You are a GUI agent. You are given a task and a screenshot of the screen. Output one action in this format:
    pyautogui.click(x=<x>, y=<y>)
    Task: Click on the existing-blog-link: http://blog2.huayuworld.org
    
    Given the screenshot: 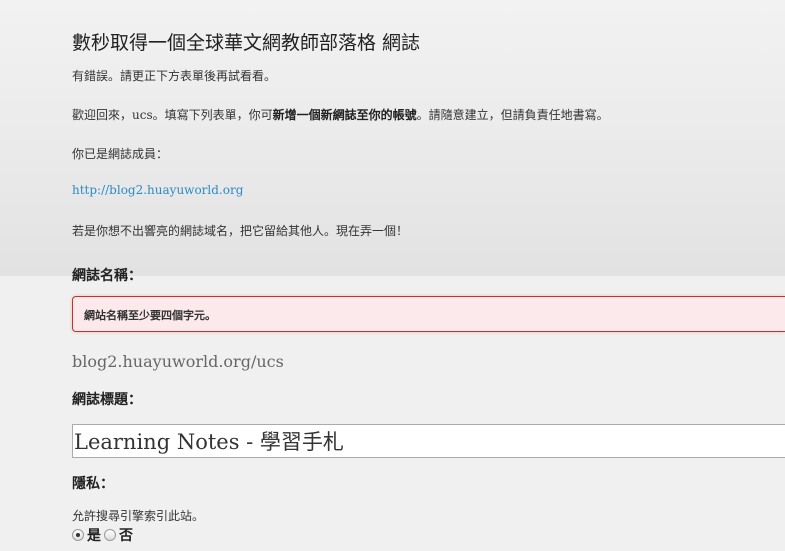 What is the action you would take?
    pyautogui.click(x=157, y=190)
    